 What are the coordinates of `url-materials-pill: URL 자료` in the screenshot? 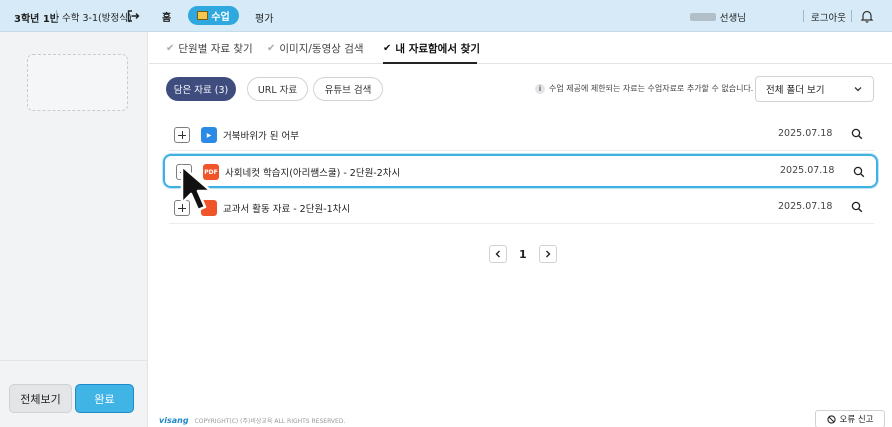 It's located at (277, 89).